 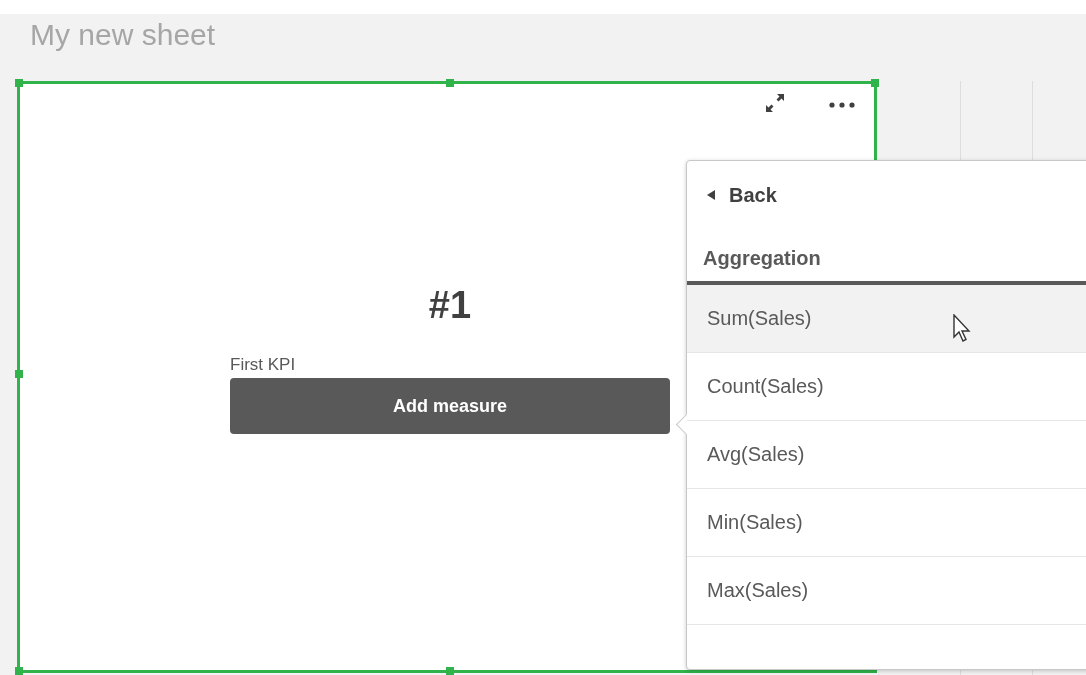 What do you see at coordinates (842, 105) in the screenshot?
I see `more-icon` at bounding box center [842, 105].